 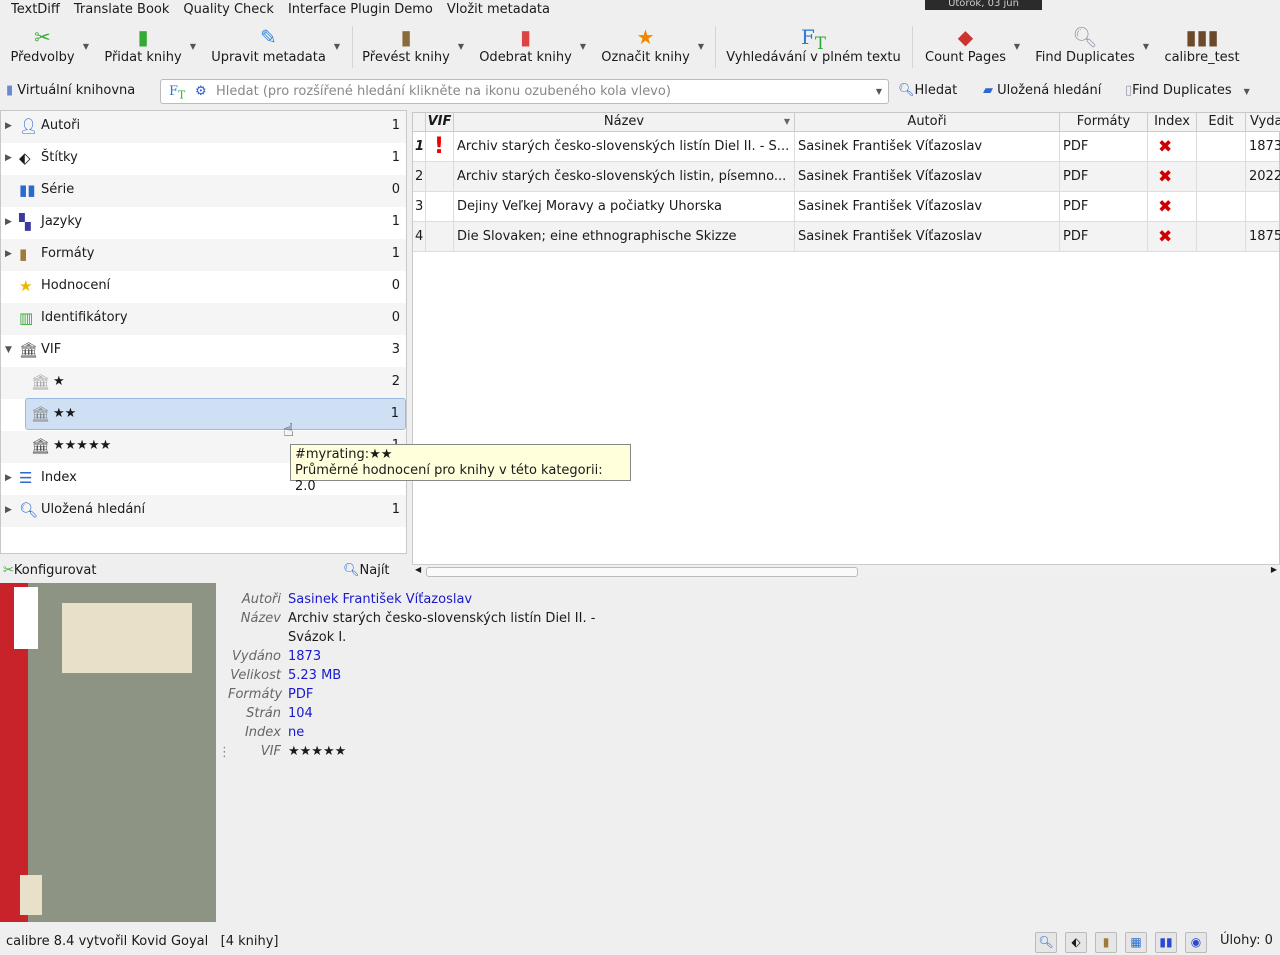 I want to click on virtual-library-button: ▮ Virtuální knihovna, so click(x=70, y=90).